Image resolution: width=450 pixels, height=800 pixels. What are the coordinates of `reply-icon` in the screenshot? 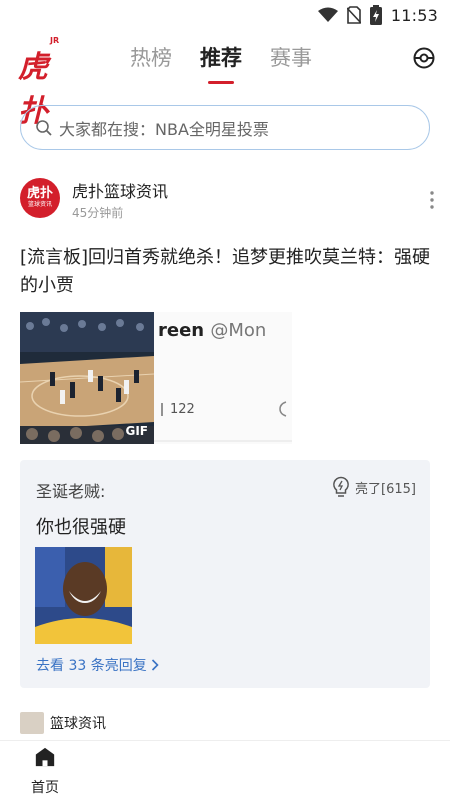 It's located at (283, 409).